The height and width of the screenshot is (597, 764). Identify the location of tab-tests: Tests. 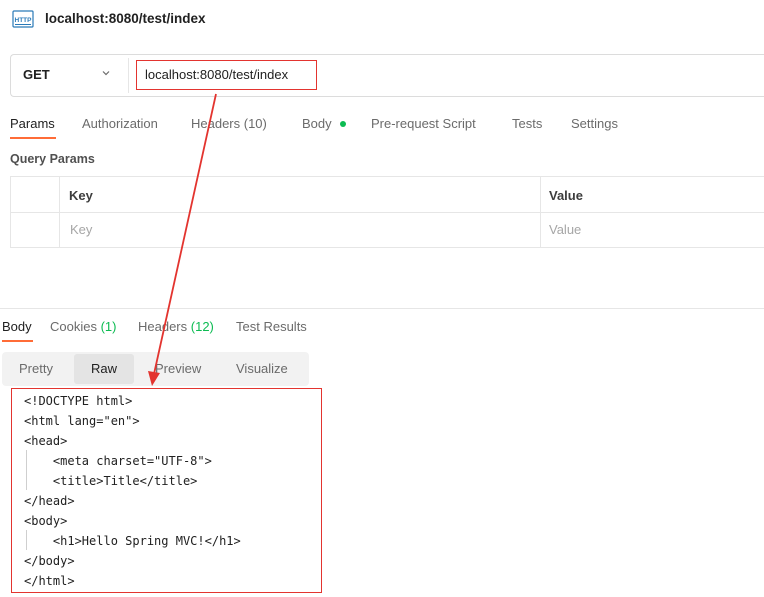
(527, 123).